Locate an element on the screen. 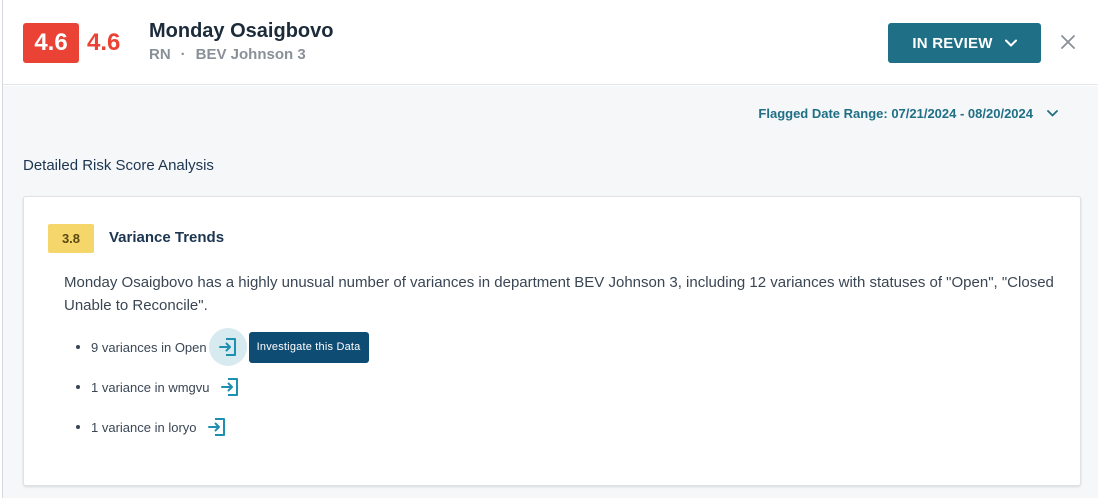 The image size is (1098, 498). employee-department: BEV Johnson 3 is located at coordinates (250, 54).